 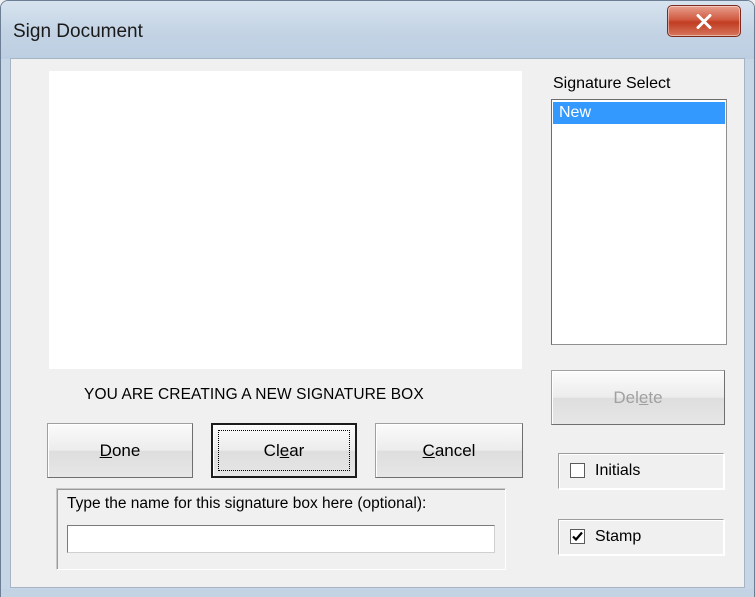 I want to click on delete-button: Delete, so click(x=638, y=397).